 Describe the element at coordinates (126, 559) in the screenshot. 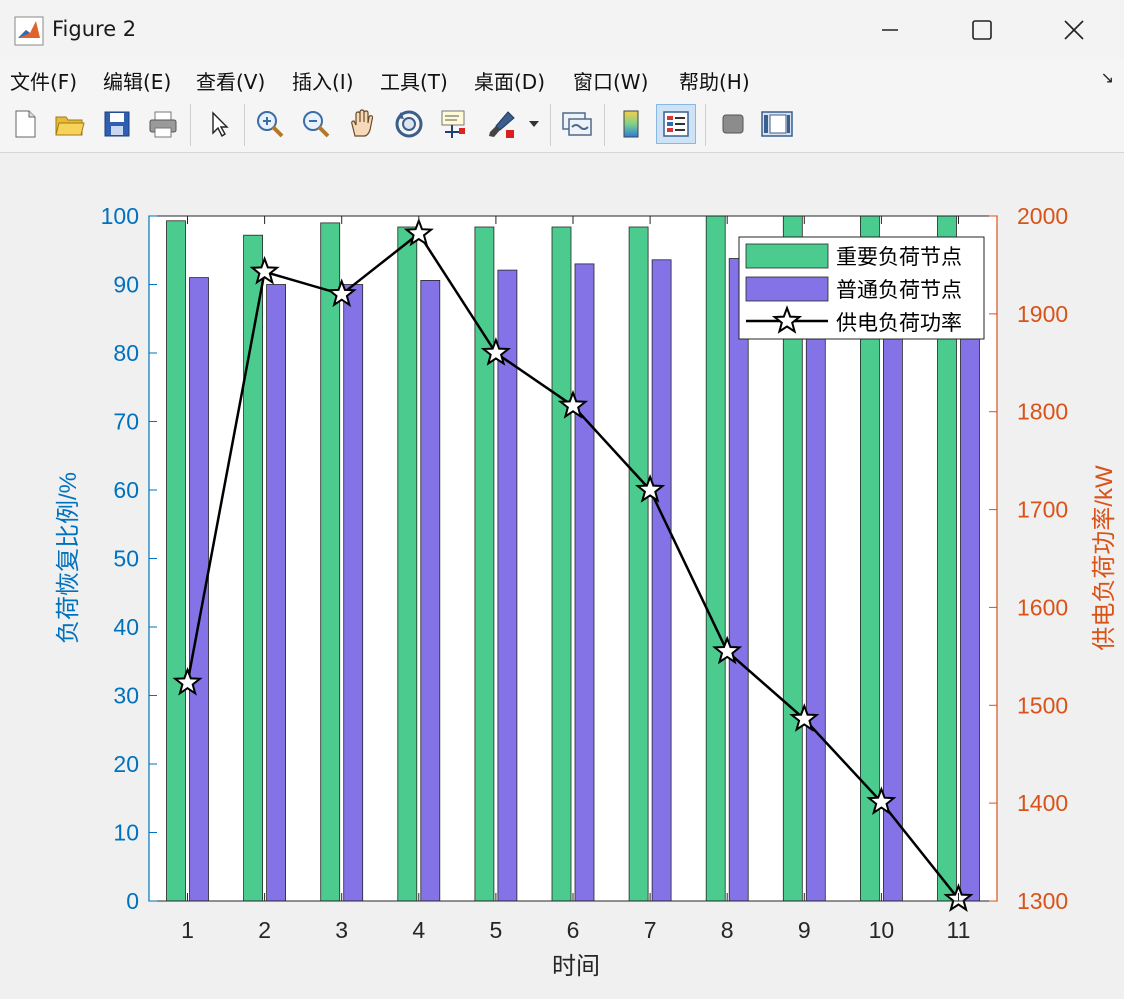

I see `left-y-tick-label-50: 50` at that location.